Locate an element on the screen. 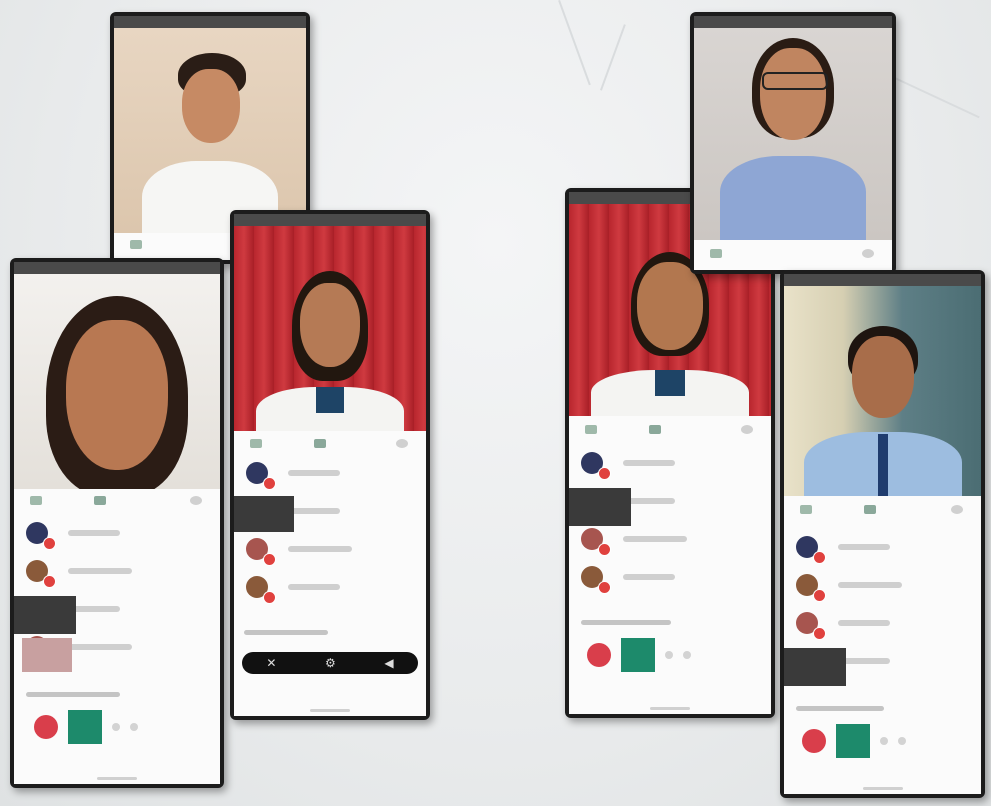 The height and width of the screenshot is (806, 991). phone-3: ✕ ⚙ ◀ is located at coordinates (330, 465).